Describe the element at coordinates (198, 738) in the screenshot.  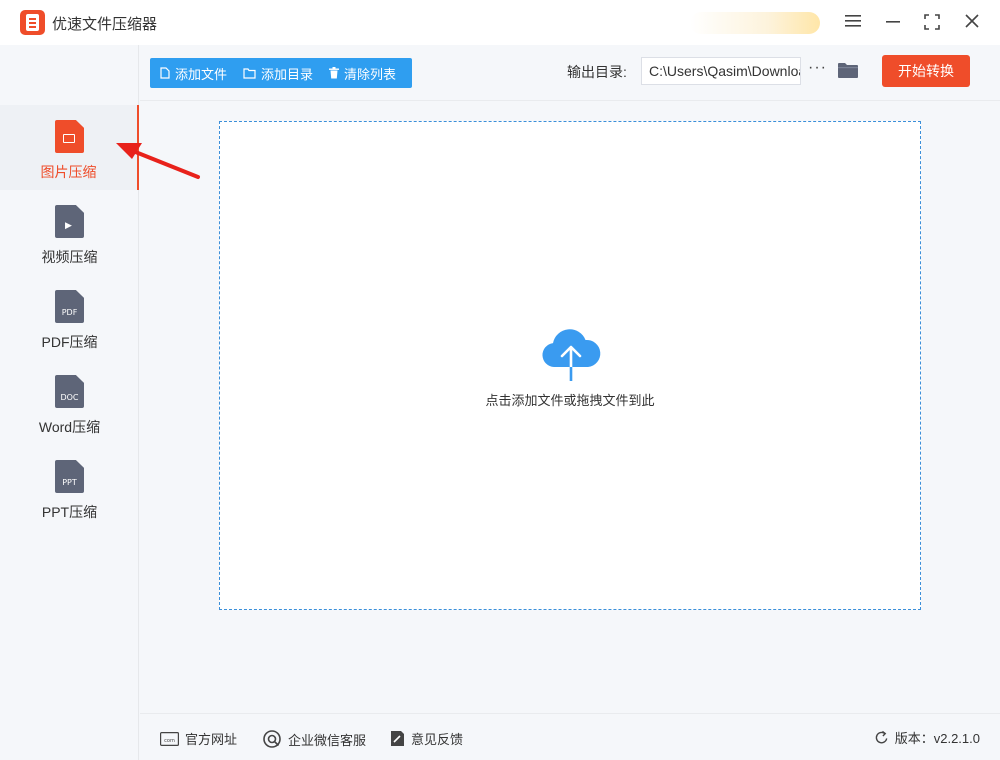
I see `official-website-link: com 官方网址` at that location.